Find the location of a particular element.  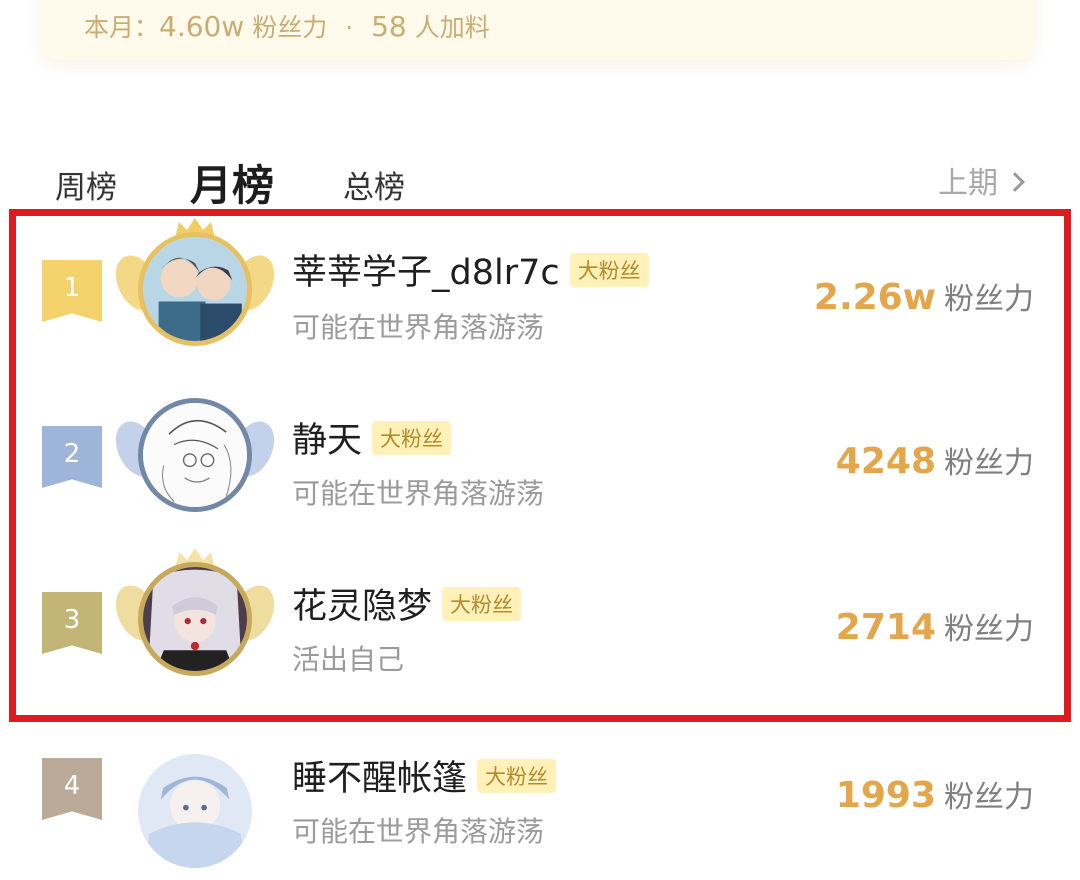

user-name-line: 莘莘学子_d8lr7c 大粉丝 is located at coordinates (470, 269).